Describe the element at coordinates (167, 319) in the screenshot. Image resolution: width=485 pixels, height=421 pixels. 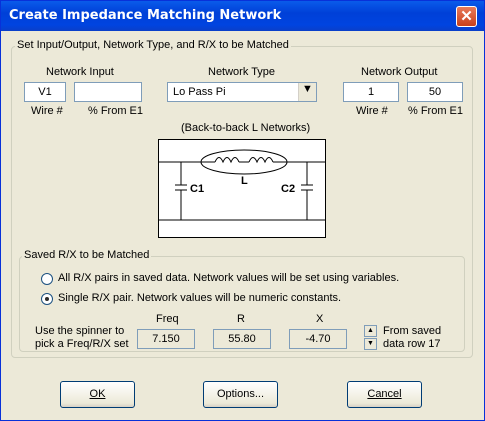
I see `freq-label: Freq` at that location.